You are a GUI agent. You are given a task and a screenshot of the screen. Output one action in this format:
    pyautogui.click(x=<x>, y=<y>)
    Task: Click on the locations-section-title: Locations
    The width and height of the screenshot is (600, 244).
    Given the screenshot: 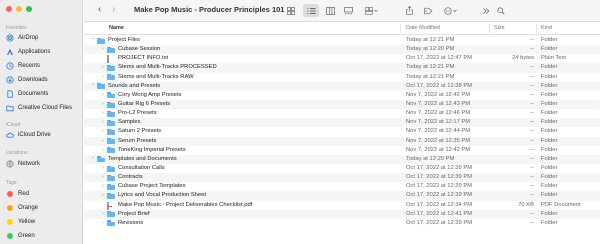 What is the action you would take?
    pyautogui.click(x=17, y=153)
    